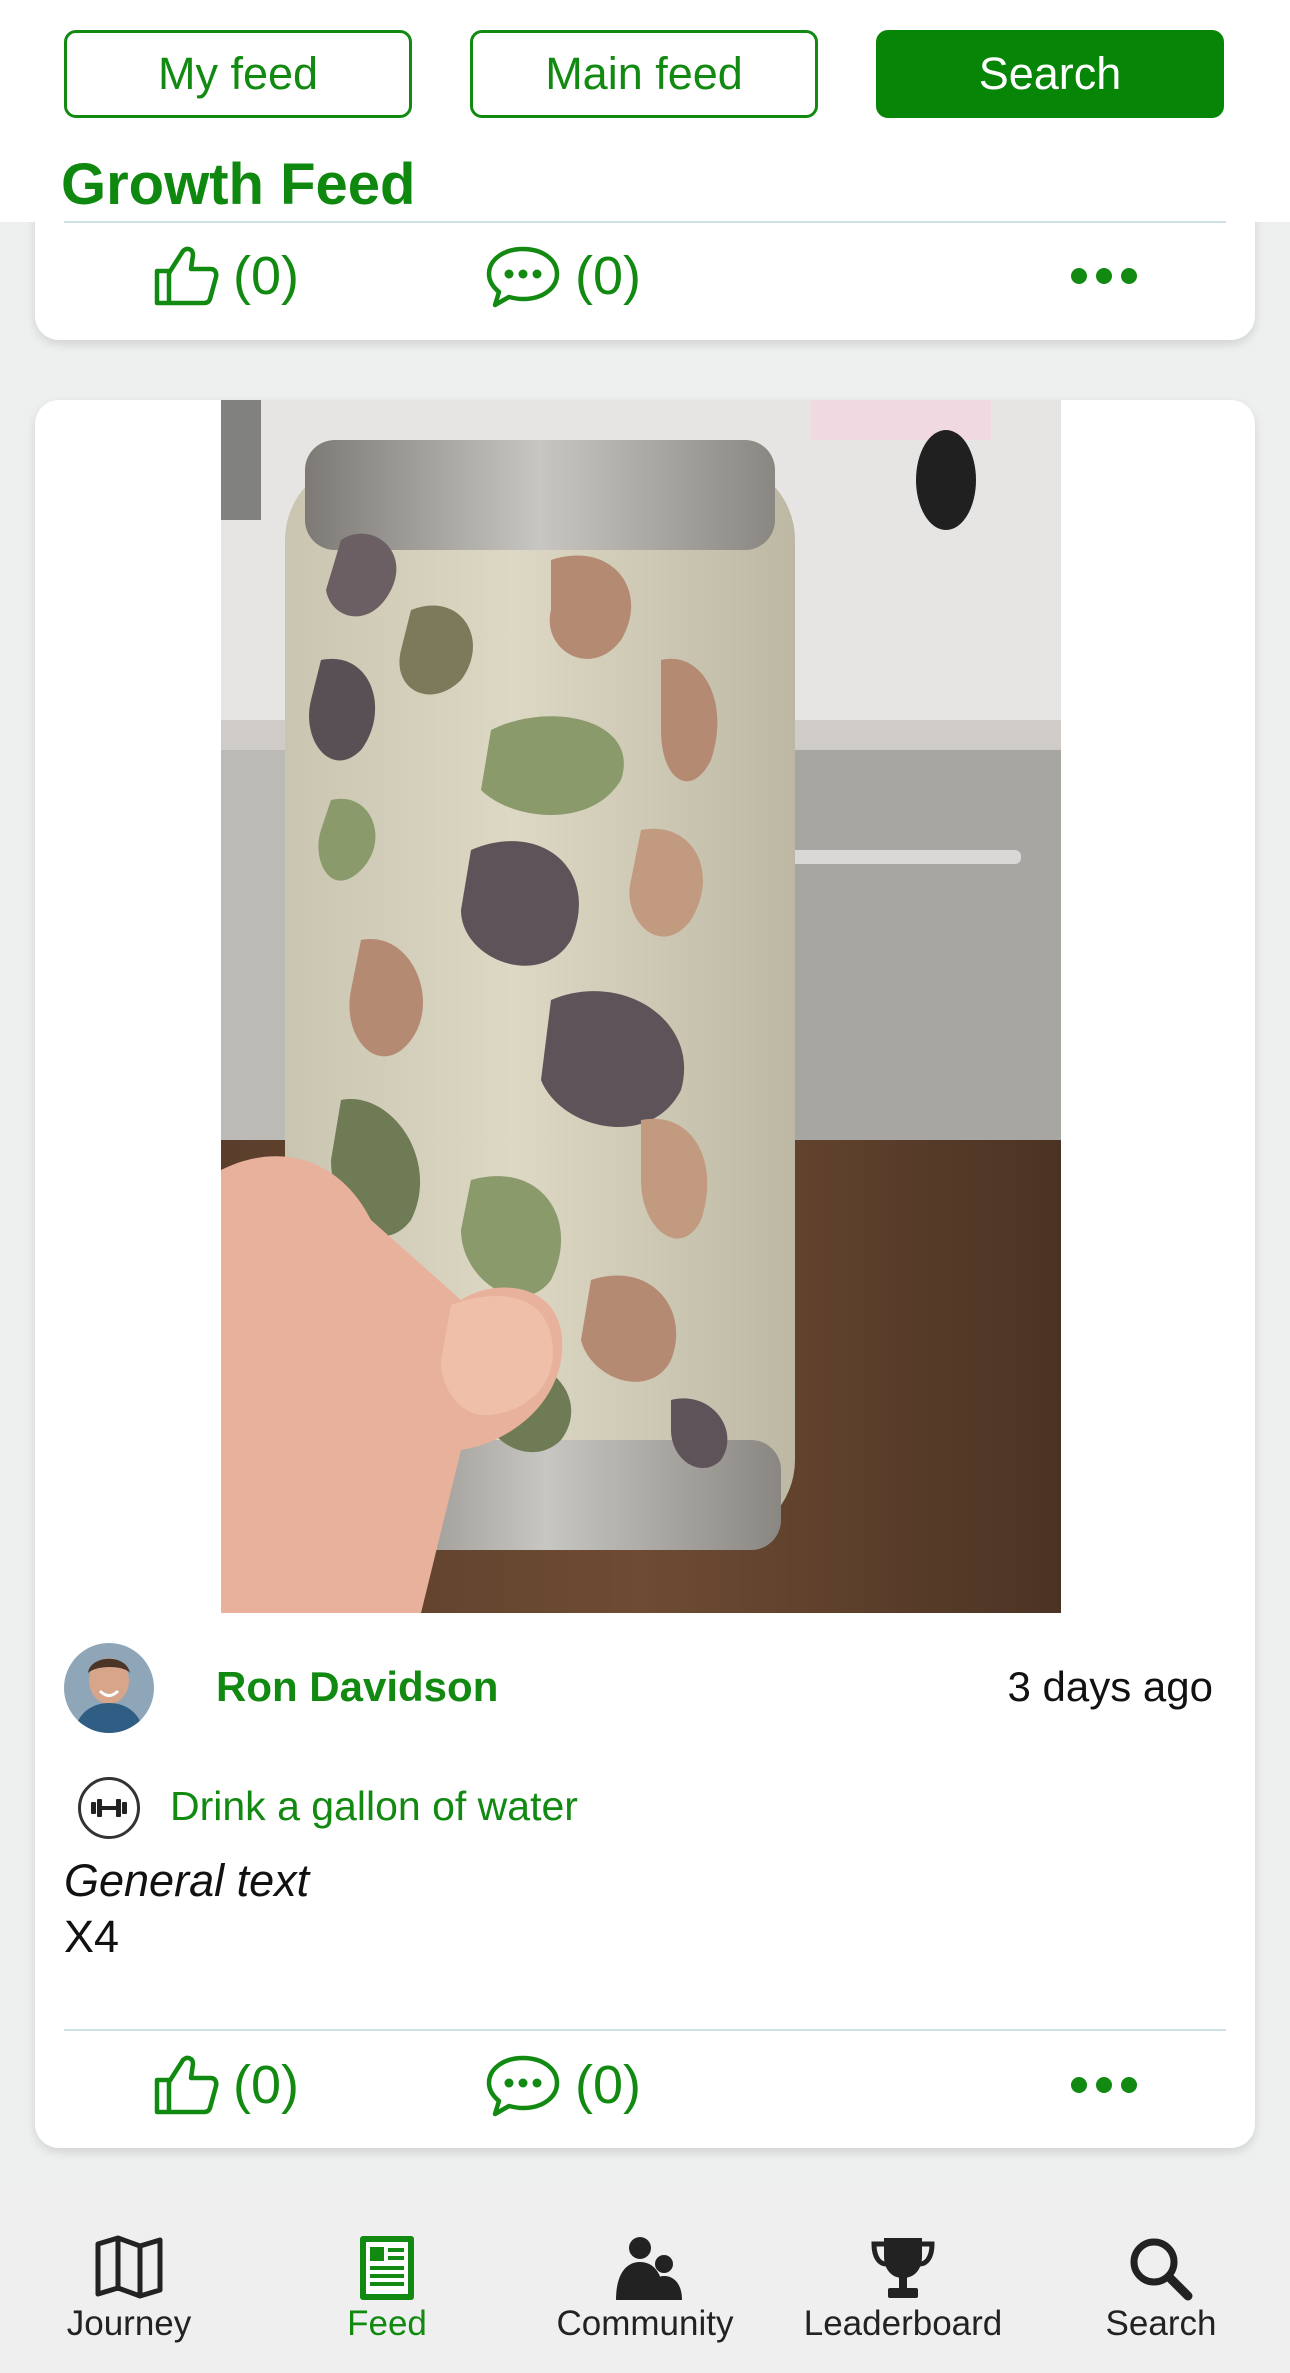 This screenshot has width=1290, height=2373. What do you see at coordinates (92, 1936) in the screenshot?
I see `post-text-secondary: X4` at bounding box center [92, 1936].